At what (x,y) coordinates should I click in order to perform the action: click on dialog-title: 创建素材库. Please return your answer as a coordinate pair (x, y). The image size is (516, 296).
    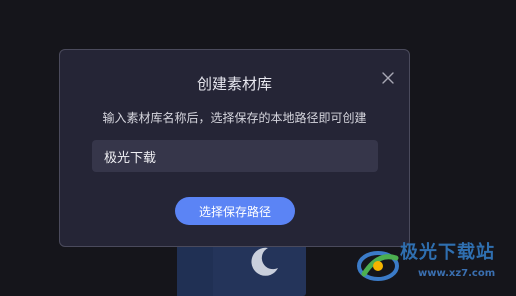
    Looking at the image, I should click on (234, 84).